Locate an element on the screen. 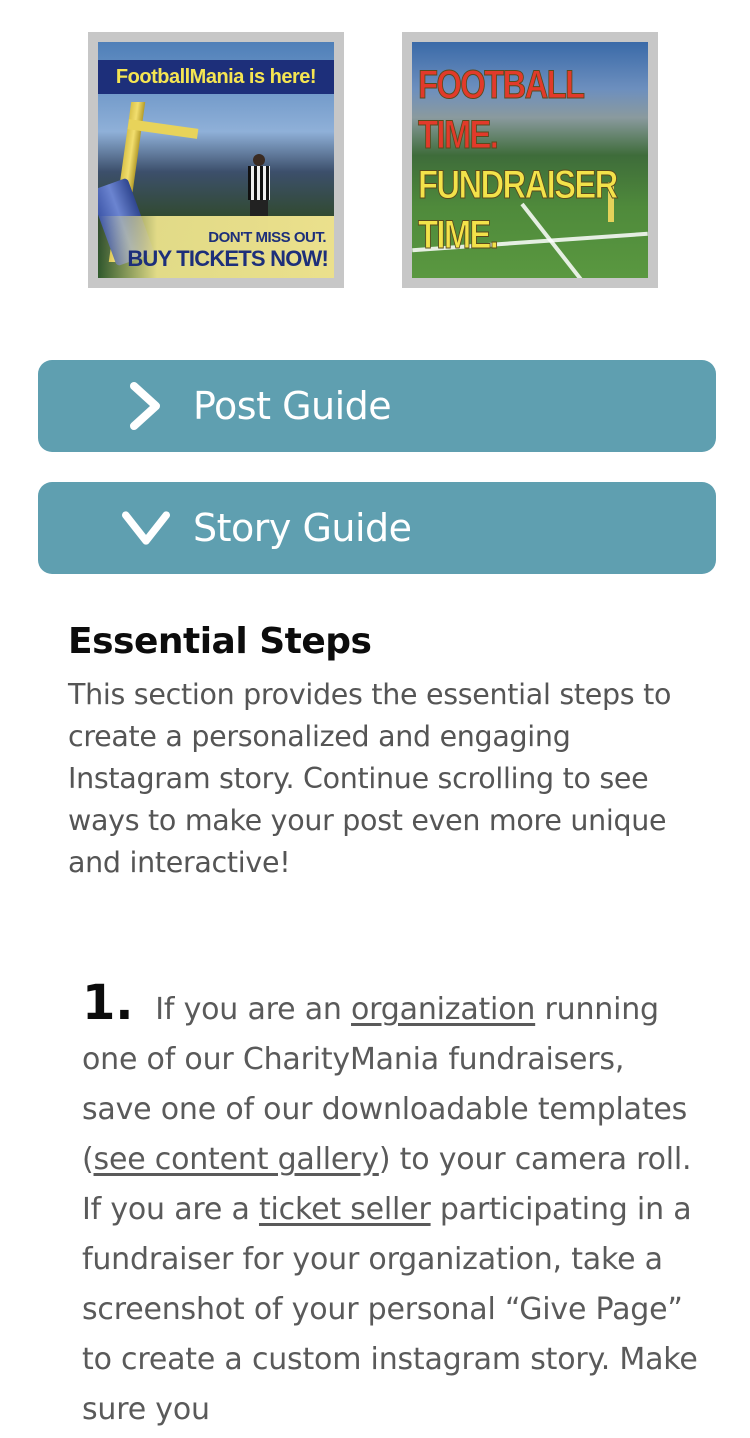 This screenshot has width=750, height=1438. template-cta-small: DON'T MISS OUT. is located at coordinates (267, 237).